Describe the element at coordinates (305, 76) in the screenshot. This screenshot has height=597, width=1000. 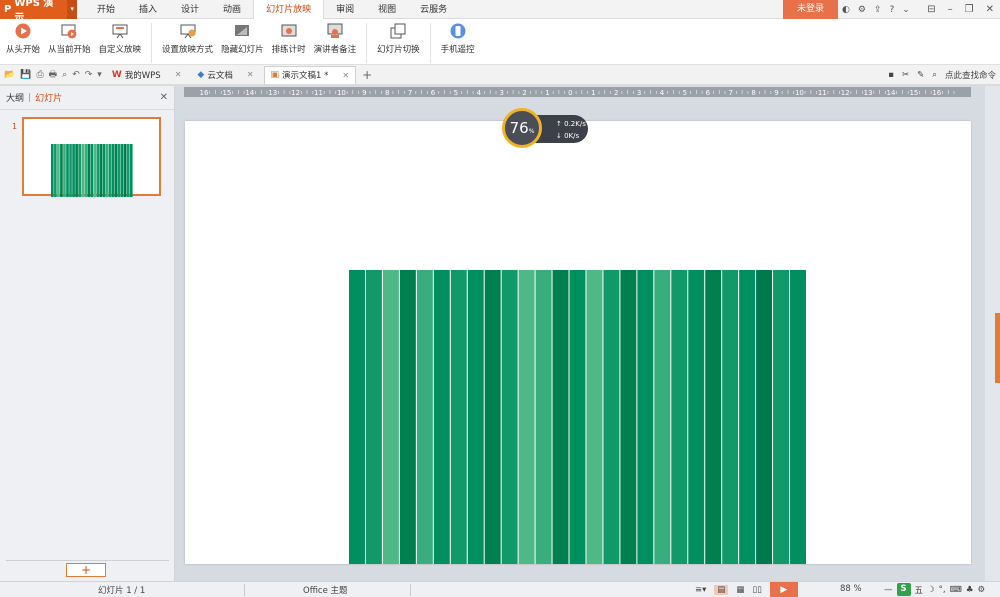
I see `doc-tab-label: 演示文稿1 *` at that location.